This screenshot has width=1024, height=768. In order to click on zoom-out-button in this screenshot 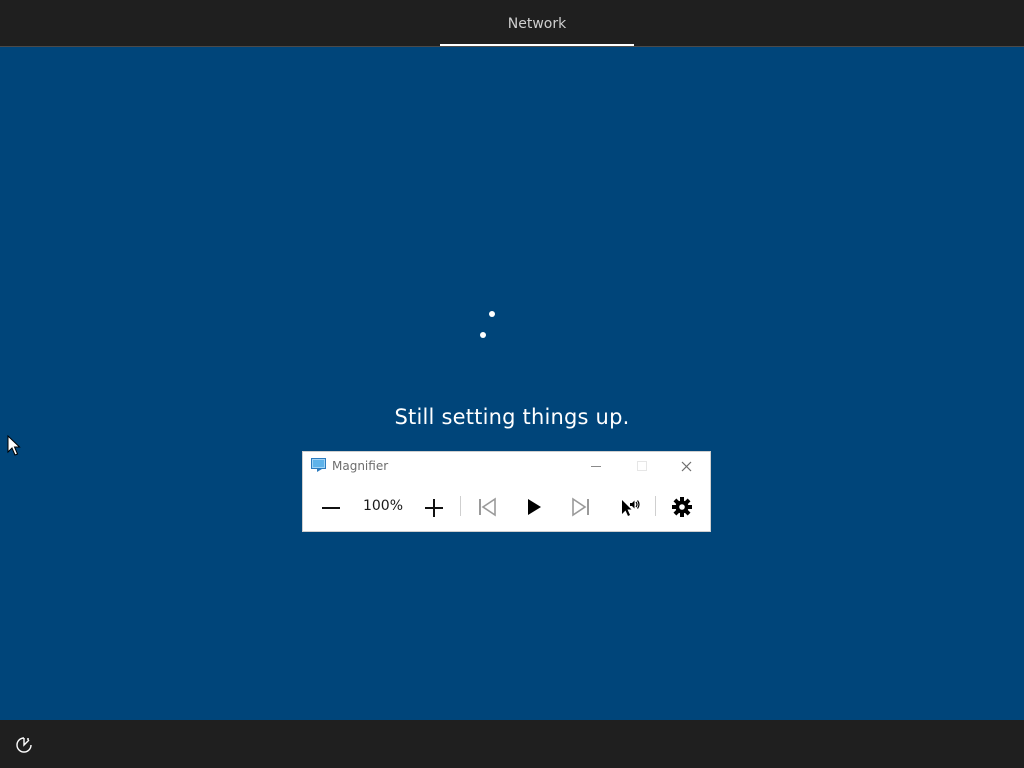, I will do `click(331, 506)`.